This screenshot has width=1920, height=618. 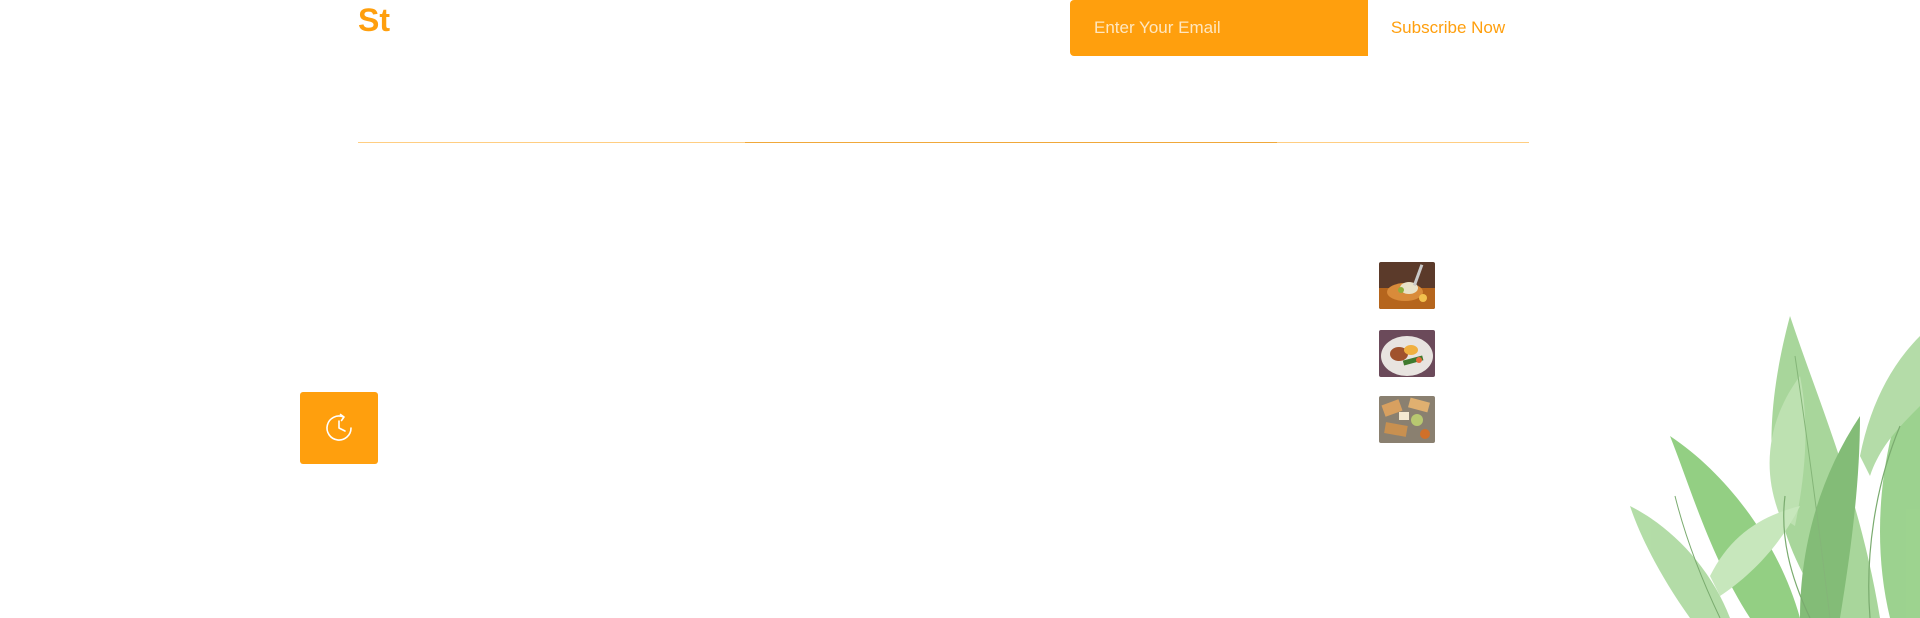 I want to click on history-button, so click(x=339, y=428).